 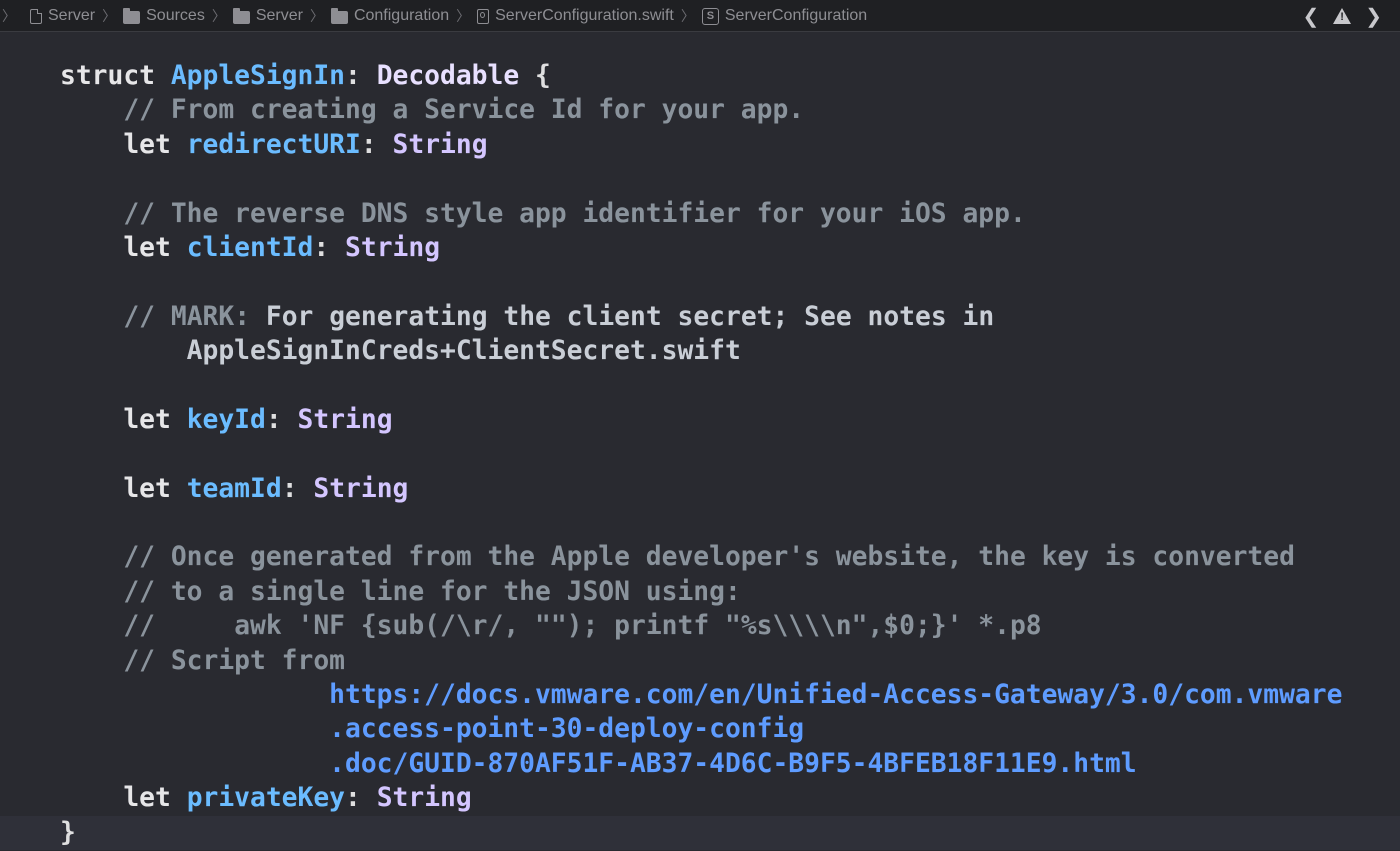 I want to click on struct-icon: S, so click(x=710, y=16).